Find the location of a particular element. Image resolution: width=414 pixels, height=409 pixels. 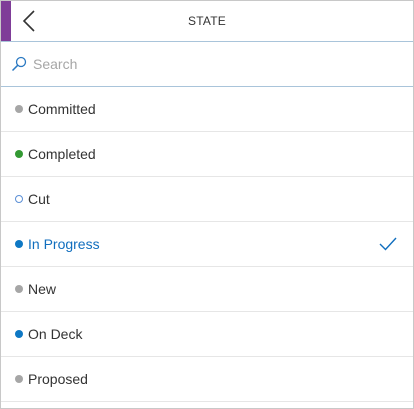

search-bar is located at coordinates (207, 64).